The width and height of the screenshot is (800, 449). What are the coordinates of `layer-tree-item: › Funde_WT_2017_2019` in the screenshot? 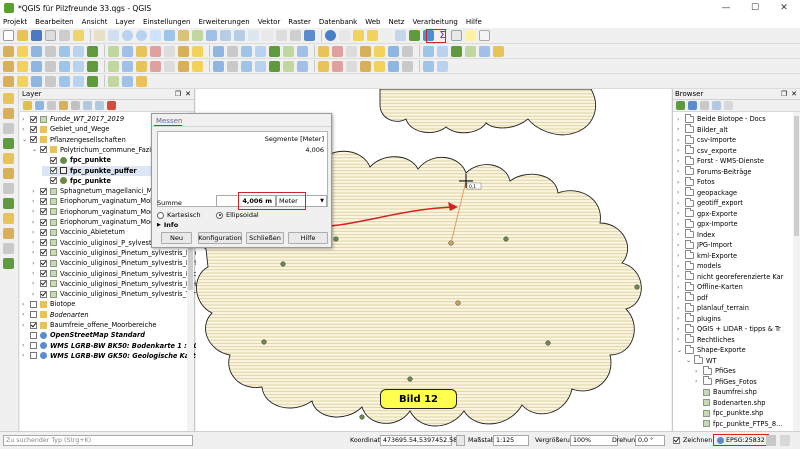 It's located at (73, 119).